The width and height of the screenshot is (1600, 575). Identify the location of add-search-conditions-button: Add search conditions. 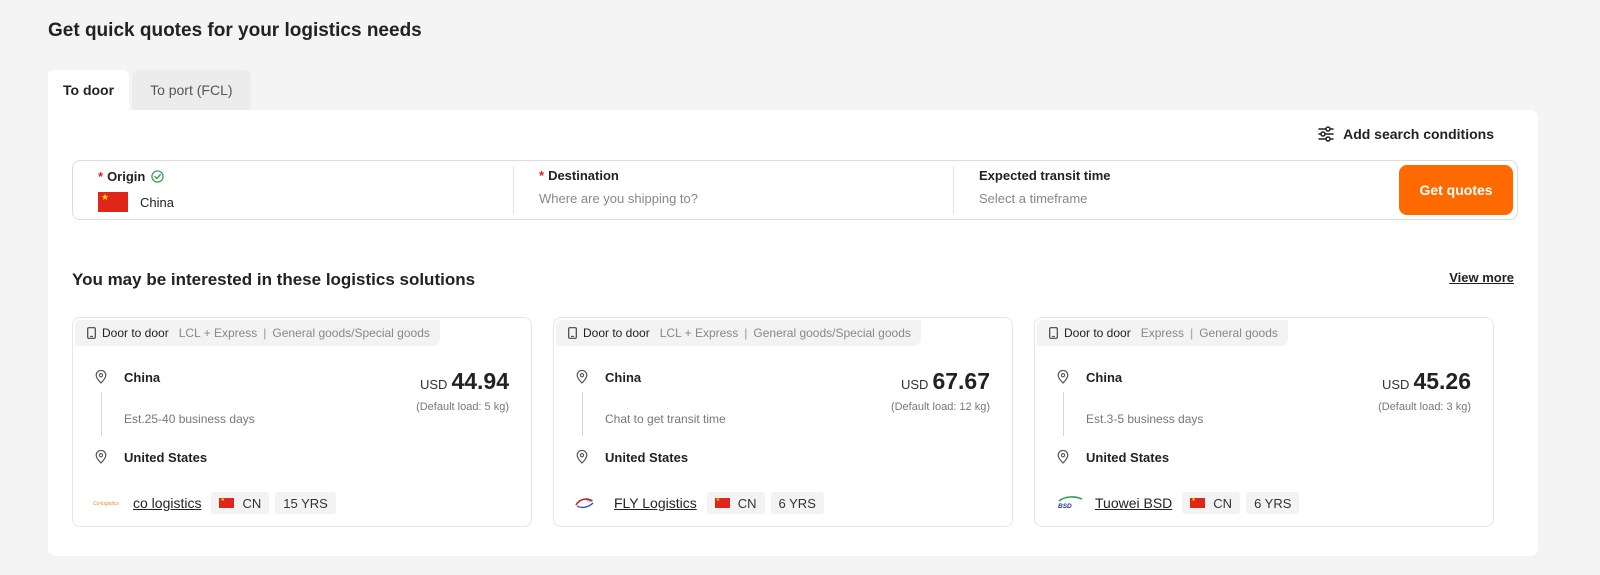
(1406, 134).